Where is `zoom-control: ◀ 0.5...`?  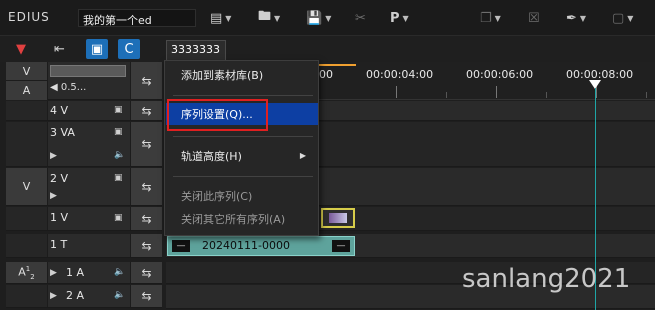
zoom-control: ◀ 0.5... is located at coordinates (68, 87).